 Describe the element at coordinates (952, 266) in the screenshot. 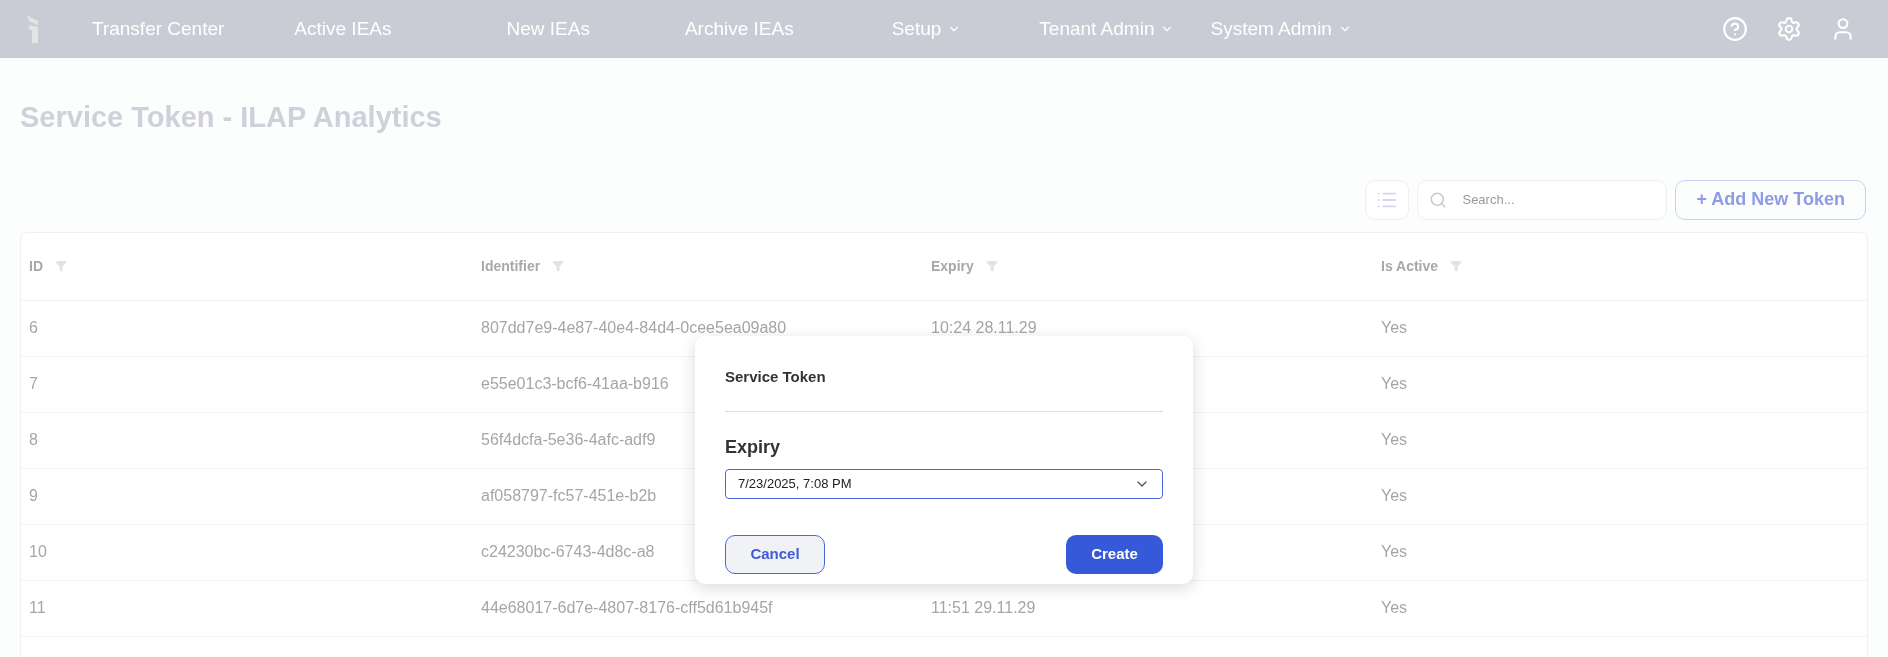

I see `column-header: Expiry` at that location.